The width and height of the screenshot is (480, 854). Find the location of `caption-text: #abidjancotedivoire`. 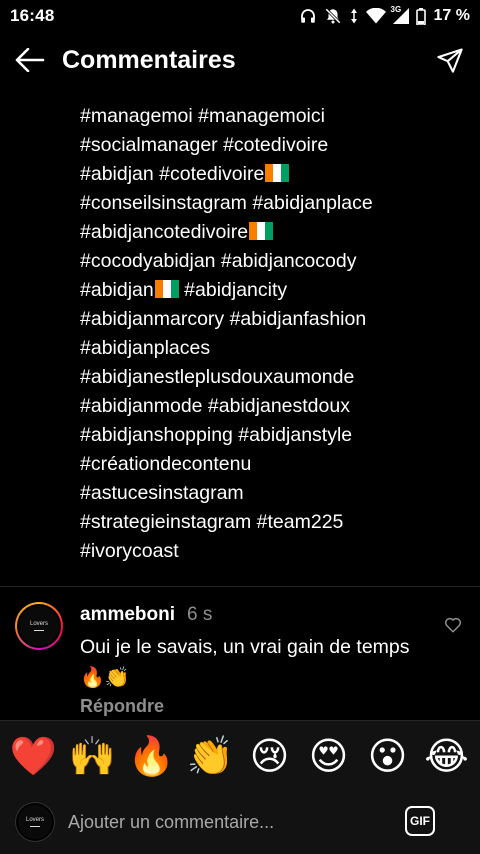

caption-text: #abidjancotedivoire is located at coordinates (164, 232).